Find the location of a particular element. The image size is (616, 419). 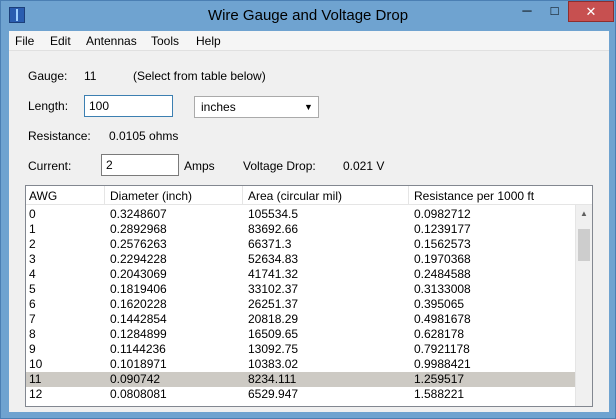

menu-antennas: Antennas is located at coordinates (111, 41).